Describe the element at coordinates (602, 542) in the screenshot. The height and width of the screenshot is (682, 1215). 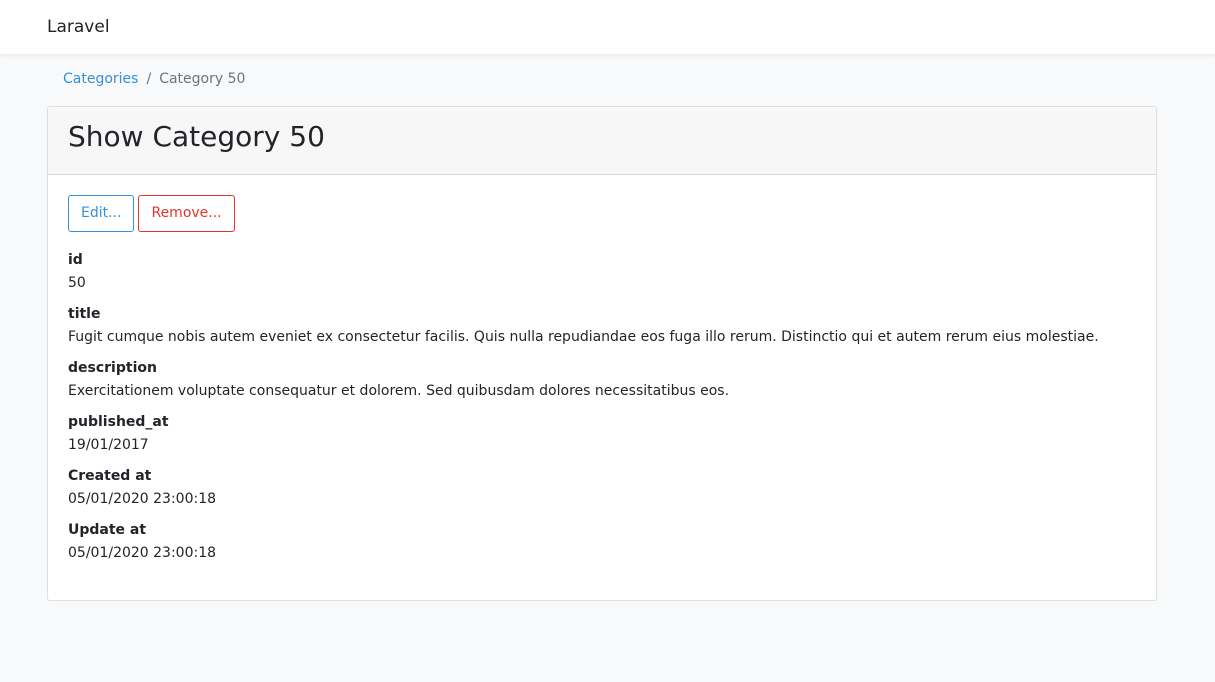
I see `field-updated-at: Update at 05/01/2020 23:00:18` at that location.